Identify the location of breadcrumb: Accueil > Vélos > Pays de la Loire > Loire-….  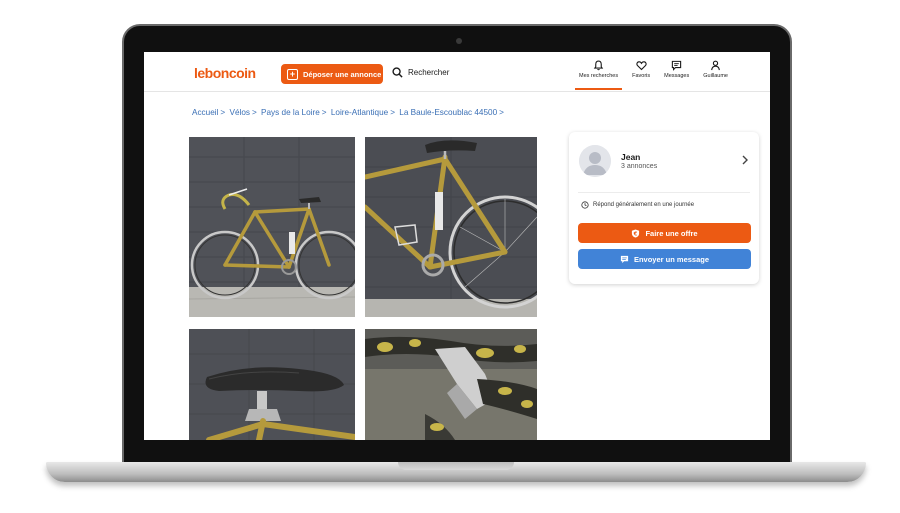
(349, 112).